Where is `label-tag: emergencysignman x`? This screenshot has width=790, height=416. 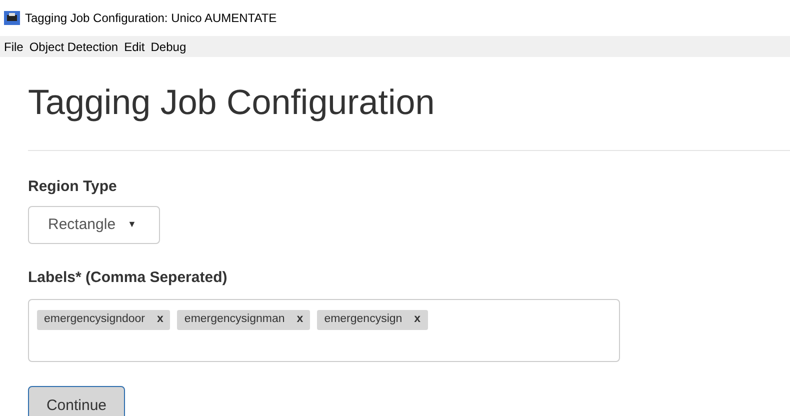 label-tag: emergencysignman x is located at coordinates (243, 320).